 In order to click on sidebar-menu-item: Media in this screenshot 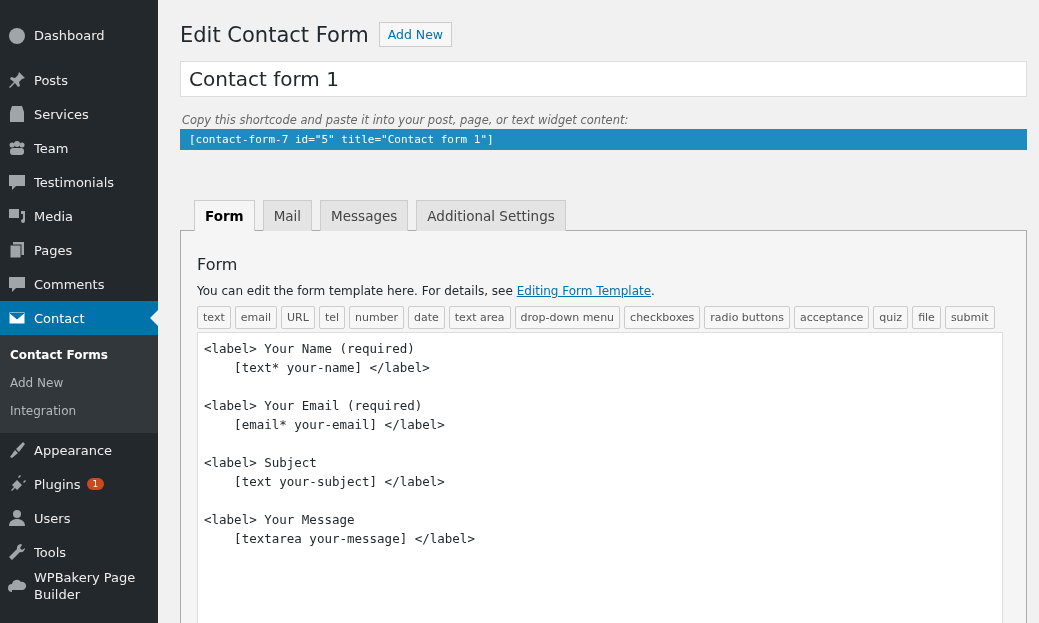, I will do `click(79, 216)`.